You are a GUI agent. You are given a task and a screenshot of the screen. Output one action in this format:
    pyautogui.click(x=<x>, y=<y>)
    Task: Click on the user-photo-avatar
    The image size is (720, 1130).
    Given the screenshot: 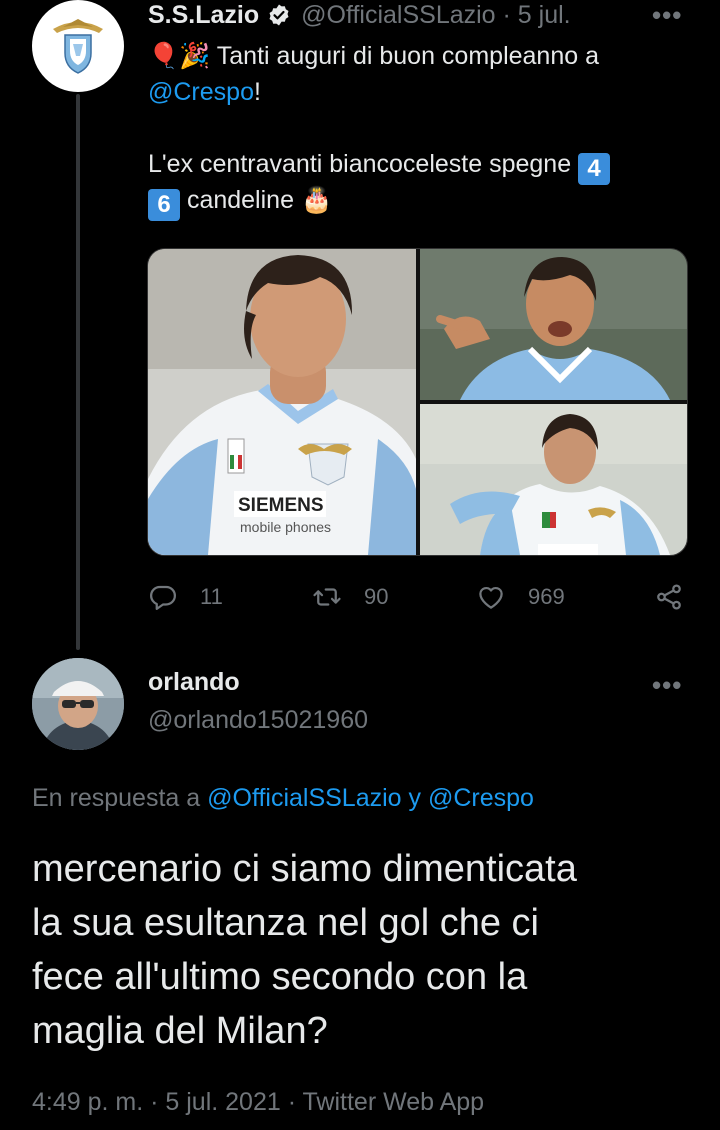 What is the action you would take?
    pyautogui.click(x=78, y=704)
    